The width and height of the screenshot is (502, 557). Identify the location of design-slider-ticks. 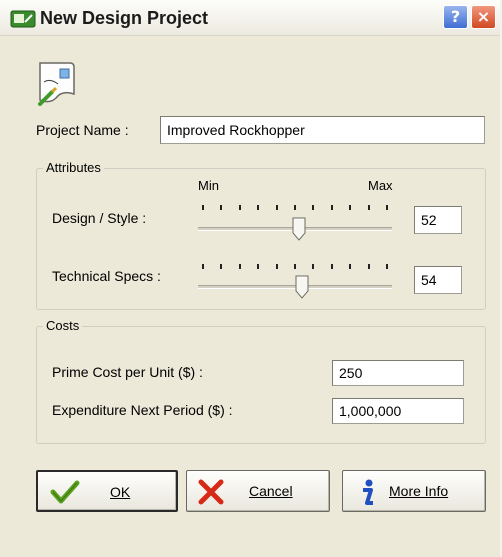
(295, 208).